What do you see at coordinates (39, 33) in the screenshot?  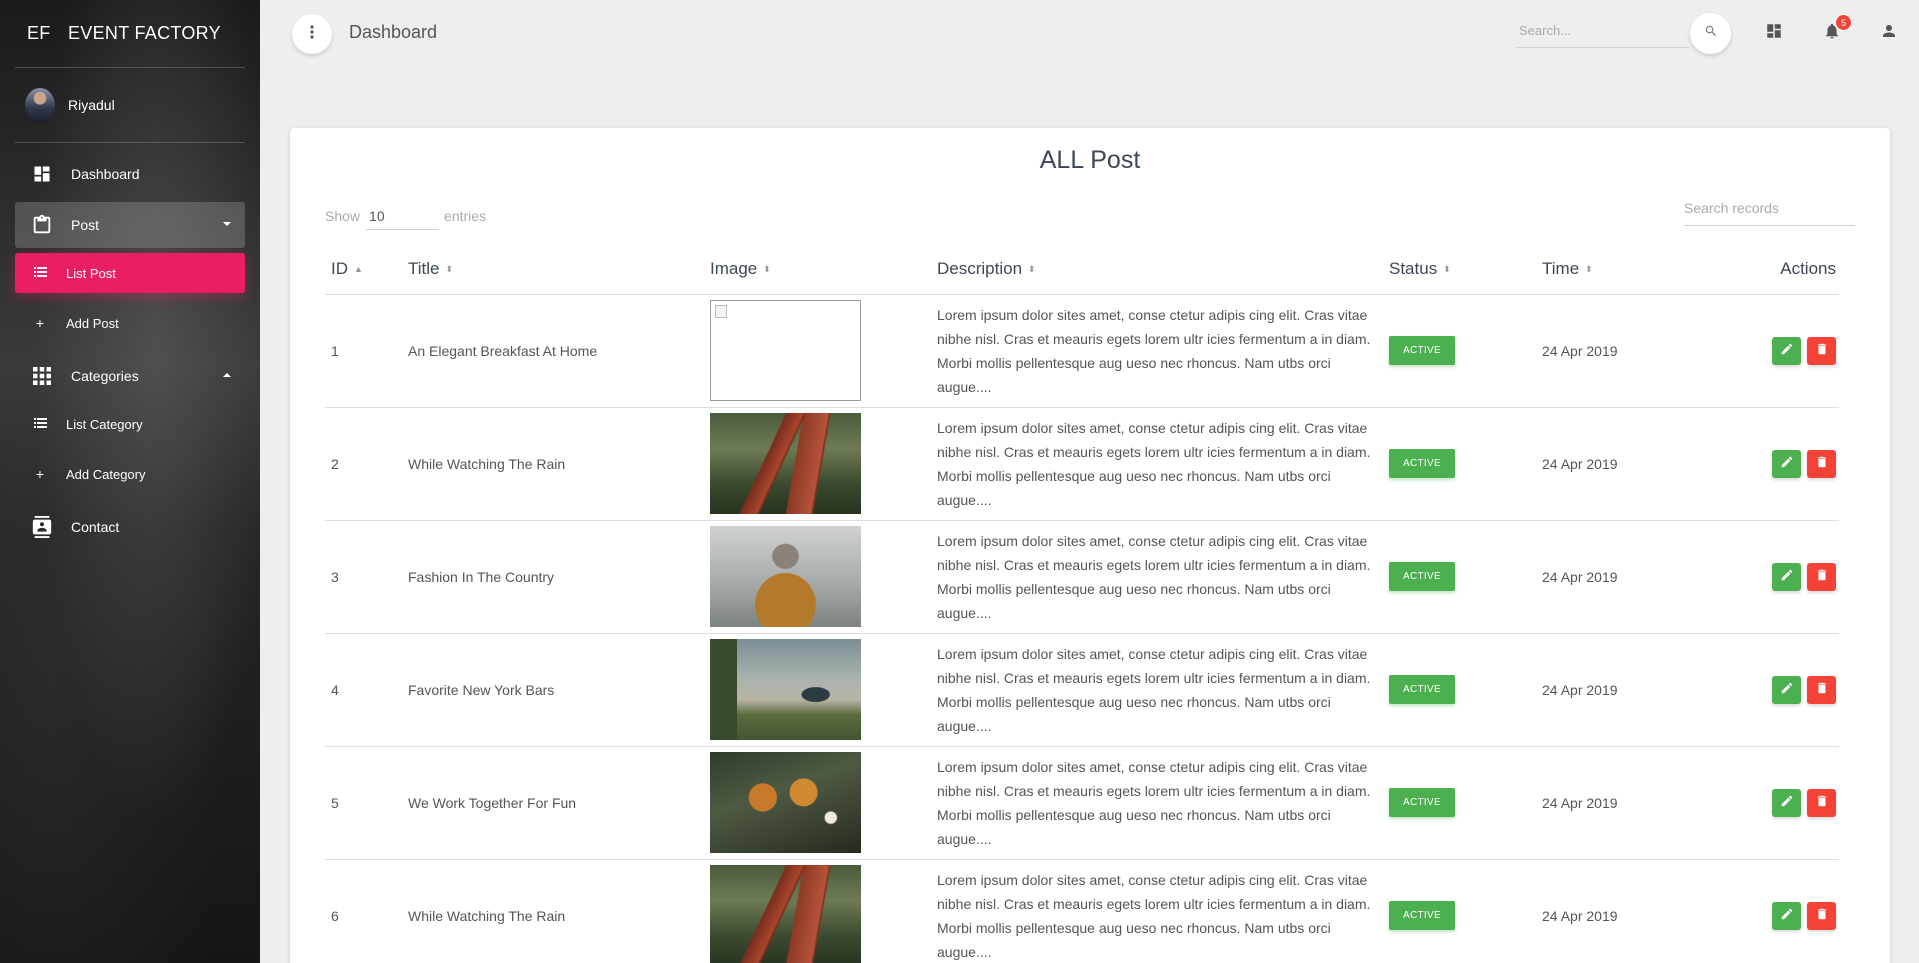 I see `logo-mini: EF` at bounding box center [39, 33].